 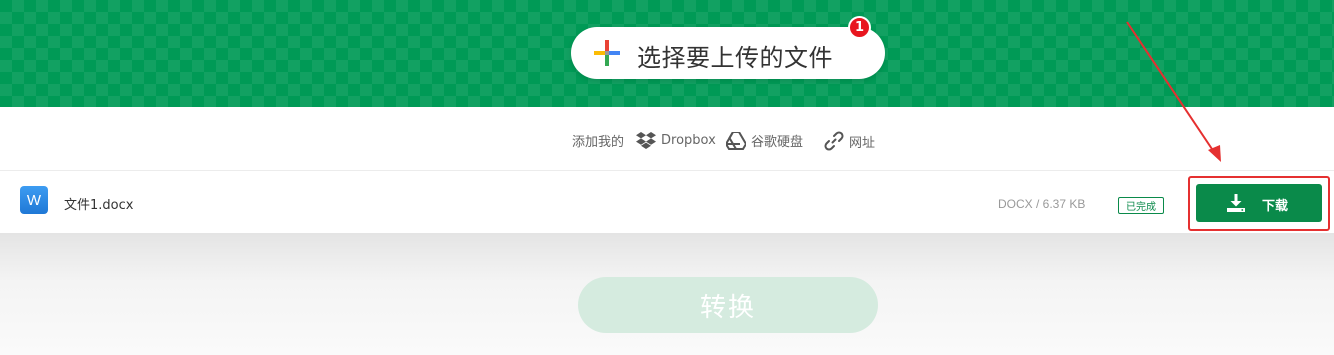 I want to click on url-source-link: 网址, so click(x=849, y=141).